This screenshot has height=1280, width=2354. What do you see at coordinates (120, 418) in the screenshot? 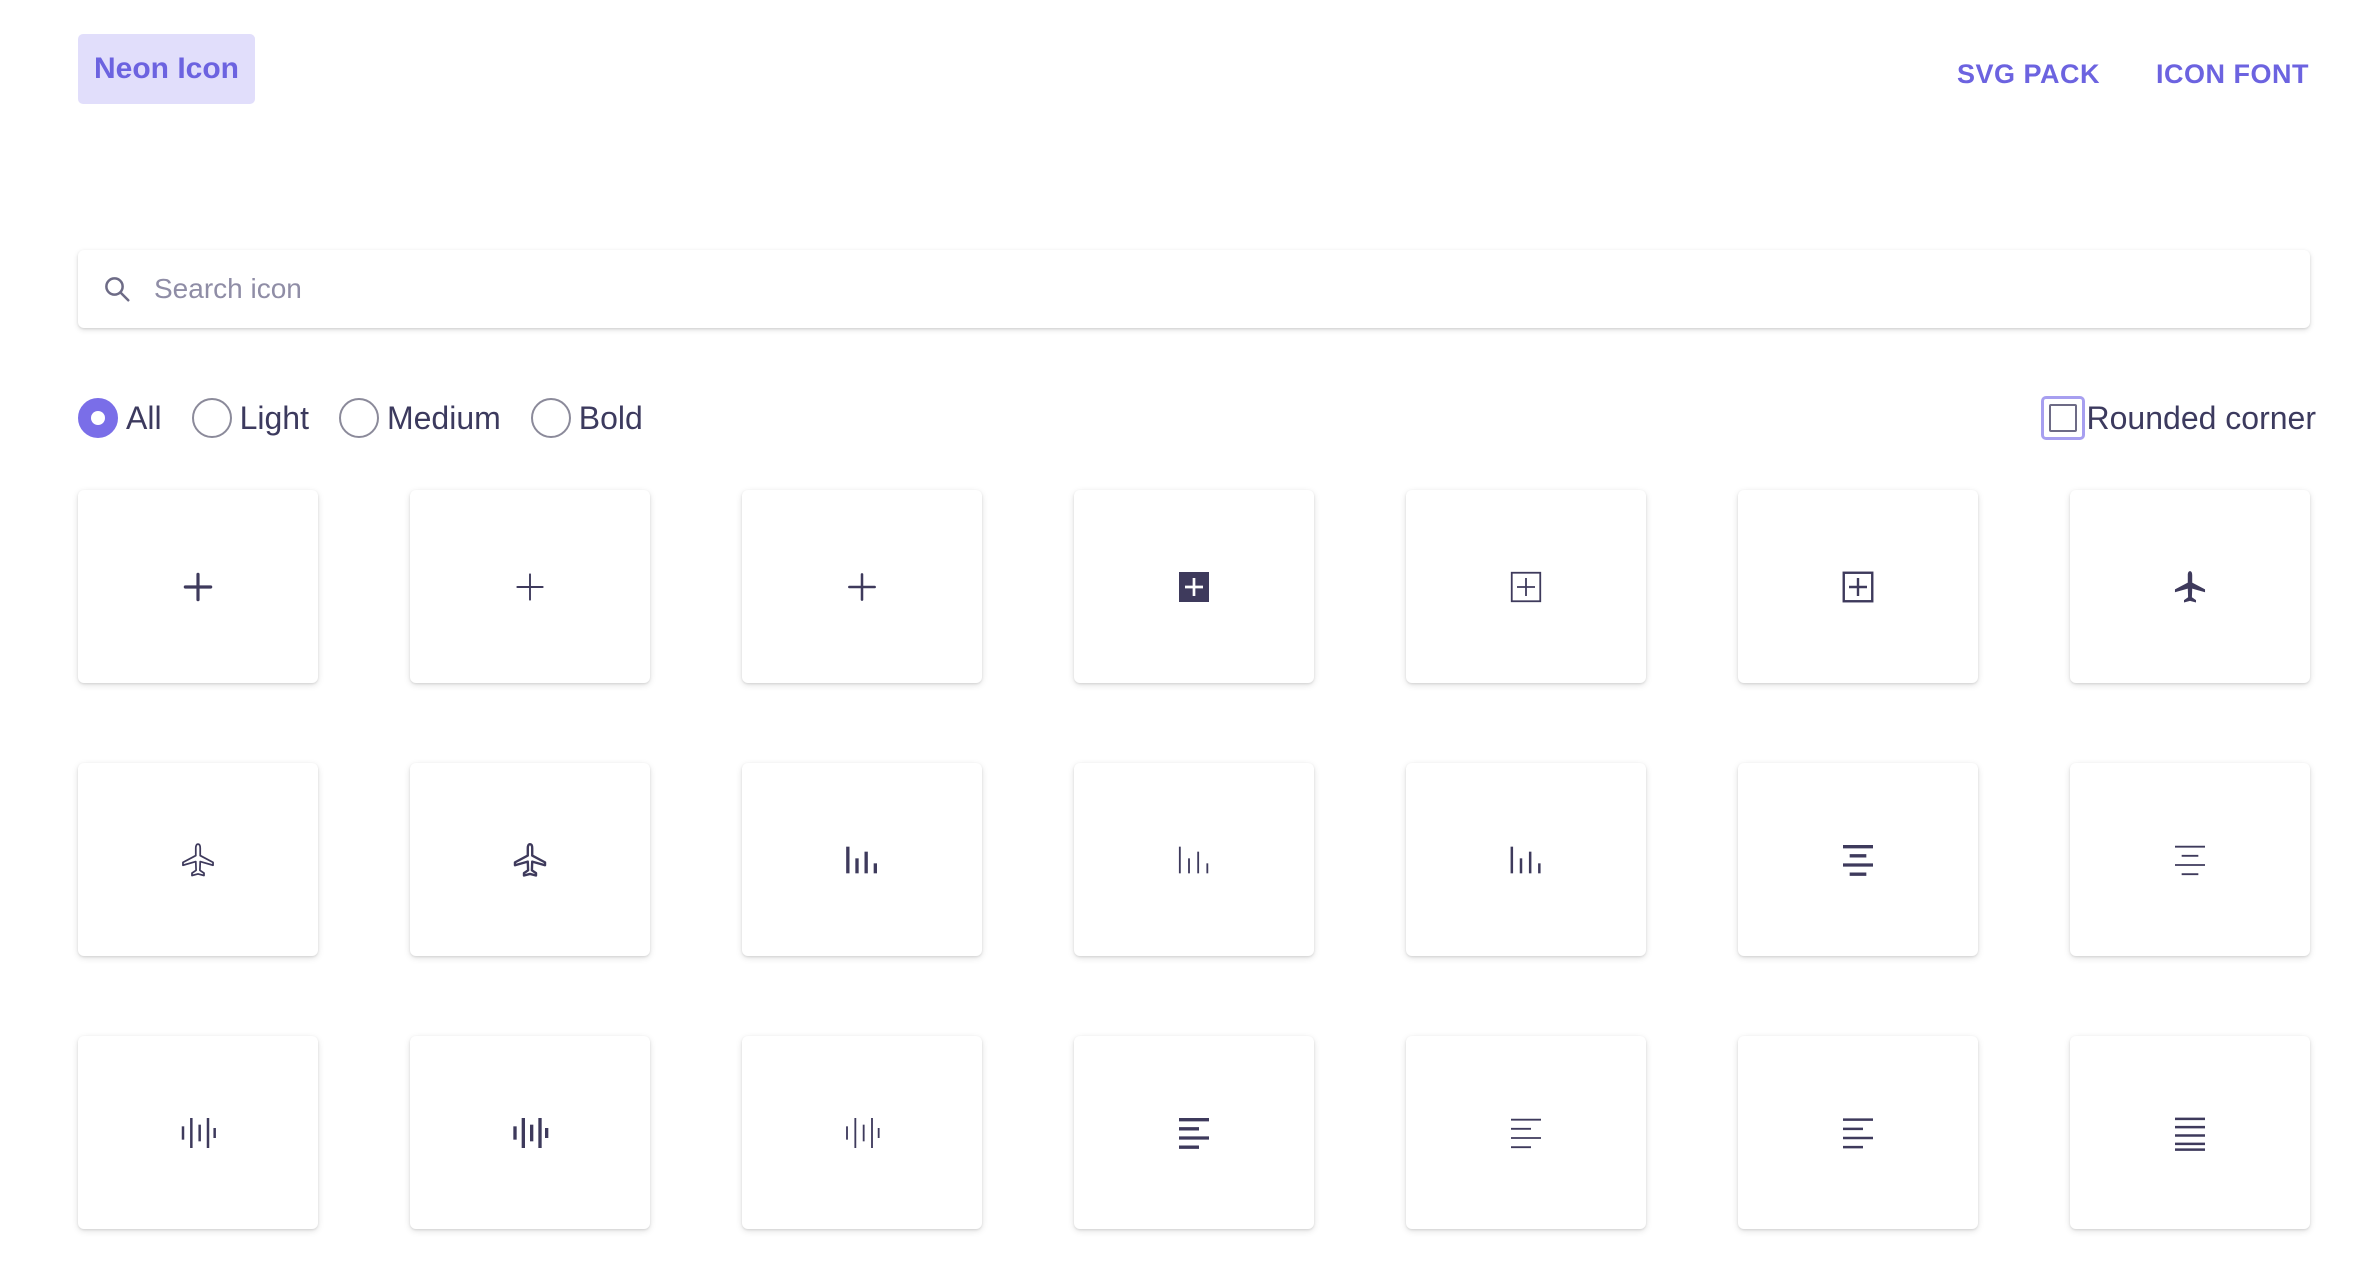
I see `weight-option-all: All` at bounding box center [120, 418].